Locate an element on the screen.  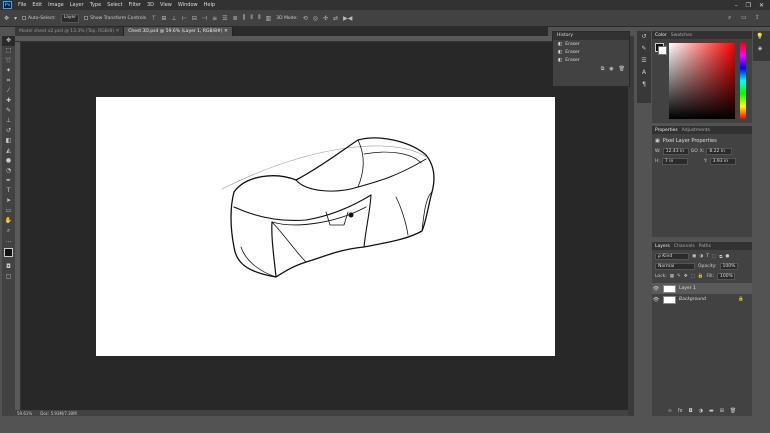
3d-scale-icon: ▶◀ is located at coordinates (347, 18).